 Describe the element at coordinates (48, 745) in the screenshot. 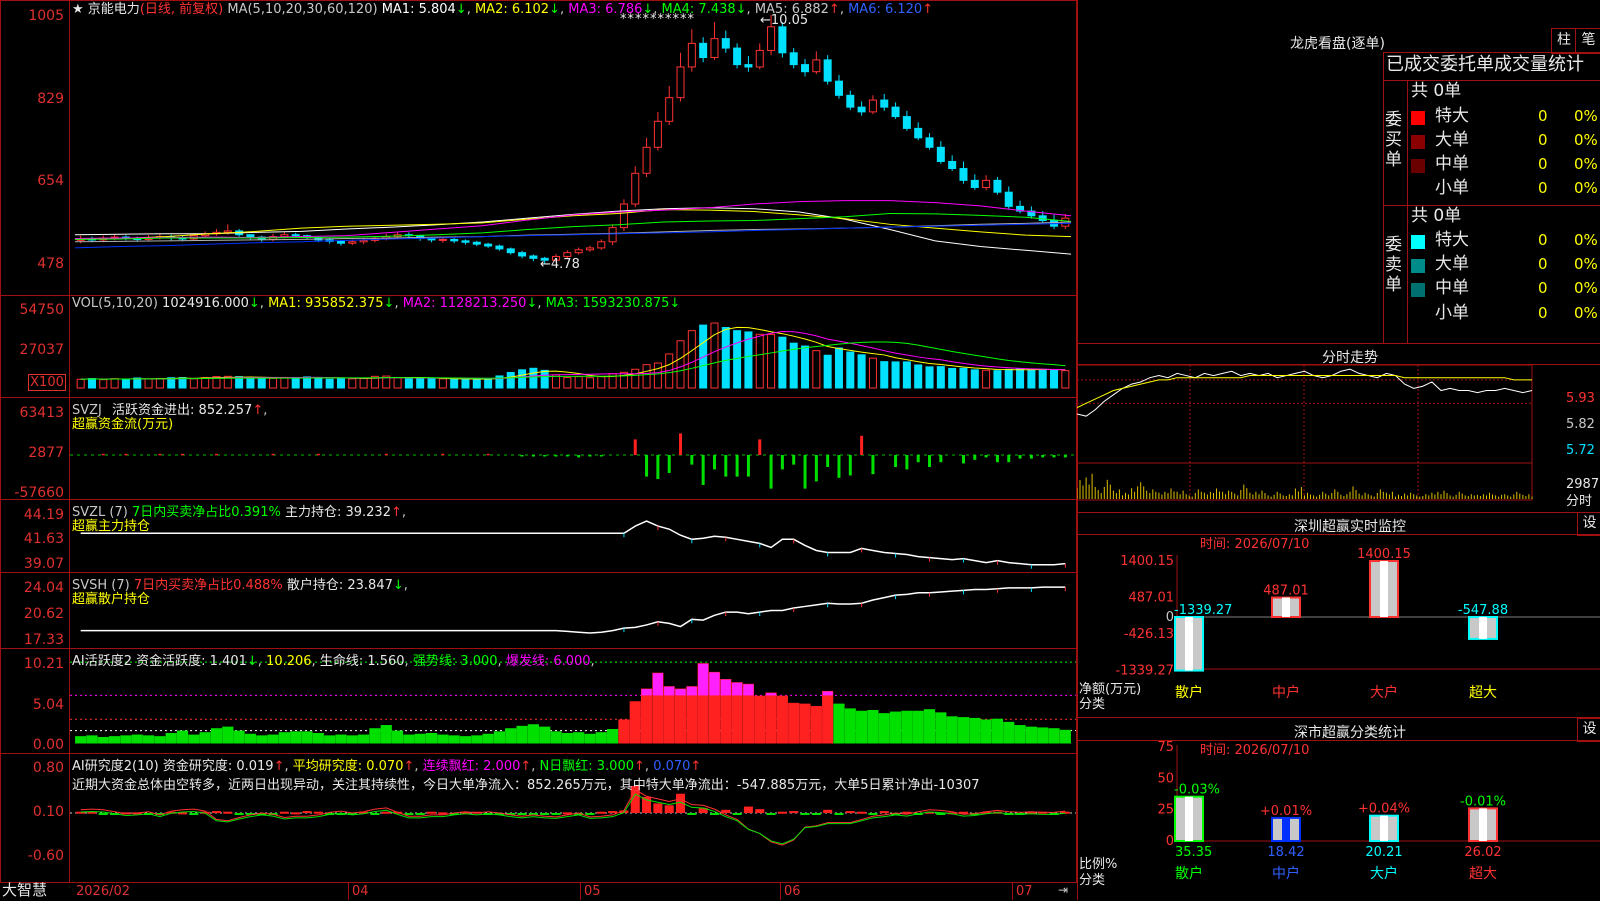

I see `ai2-y-label: 0.00` at that location.